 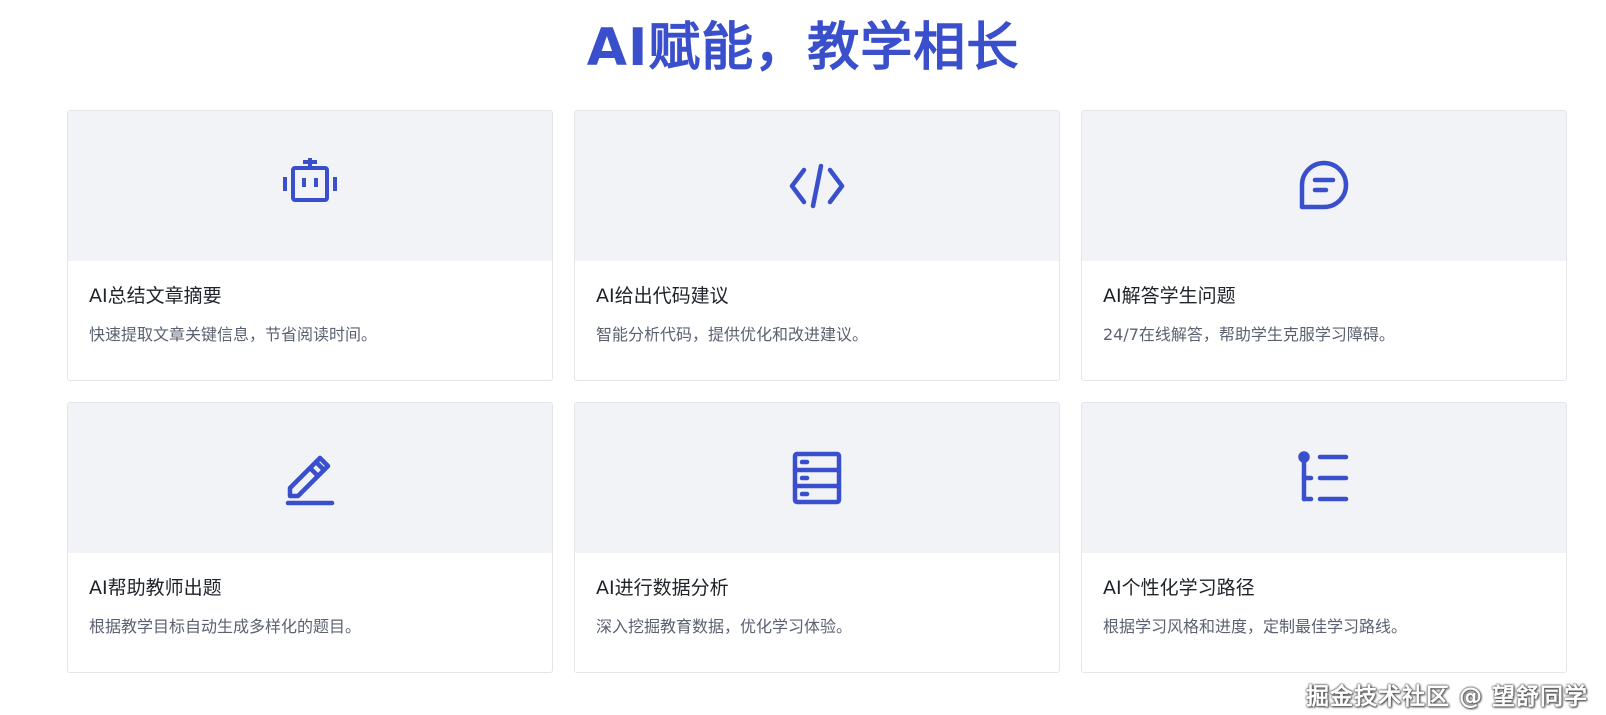 I want to click on card-description: 根据教学目标自动生成多样化的题目。, so click(x=225, y=626).